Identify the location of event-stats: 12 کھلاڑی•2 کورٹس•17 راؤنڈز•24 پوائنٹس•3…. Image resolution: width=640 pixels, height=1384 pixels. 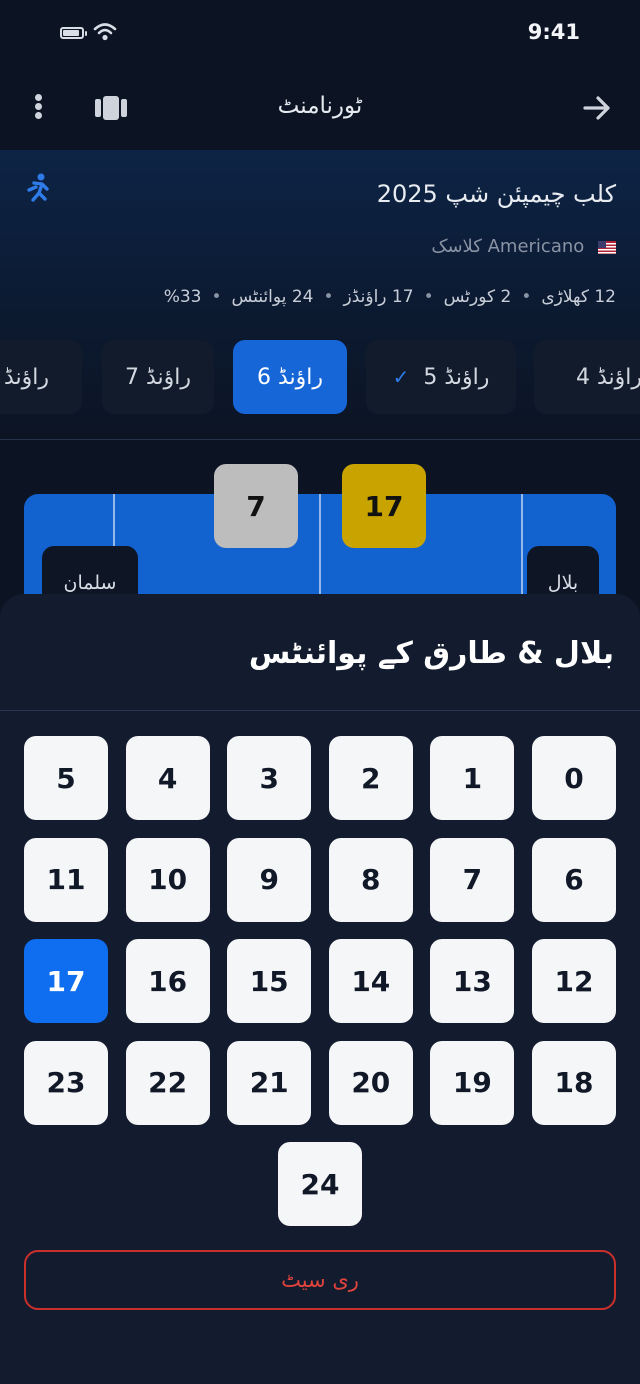
(389, 297).